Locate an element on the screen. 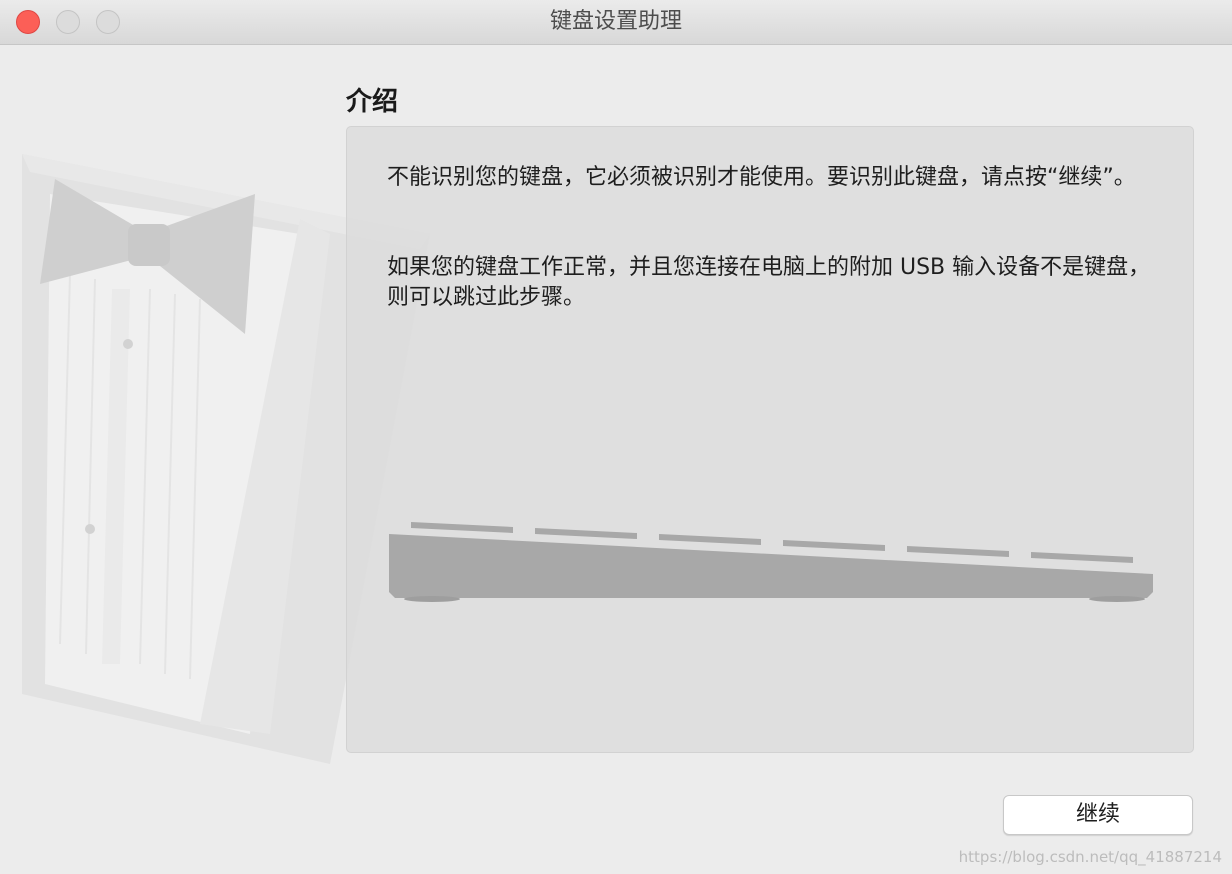  titlebar: 键盘设置助理 is located at coordinates (616, 22).